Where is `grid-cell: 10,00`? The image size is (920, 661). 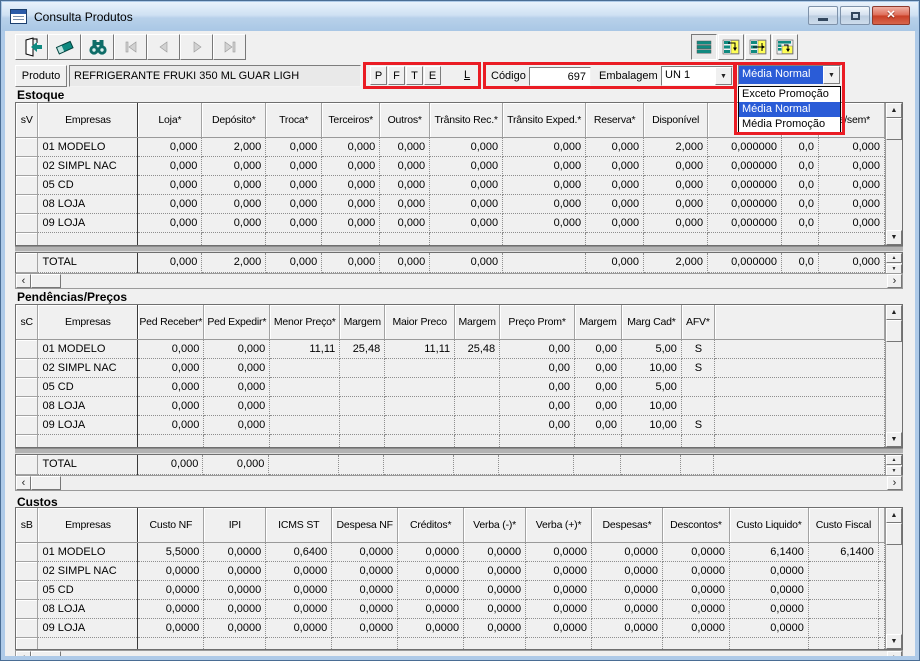
grid-cell: 10,00 is located at coordinates (651, 368).